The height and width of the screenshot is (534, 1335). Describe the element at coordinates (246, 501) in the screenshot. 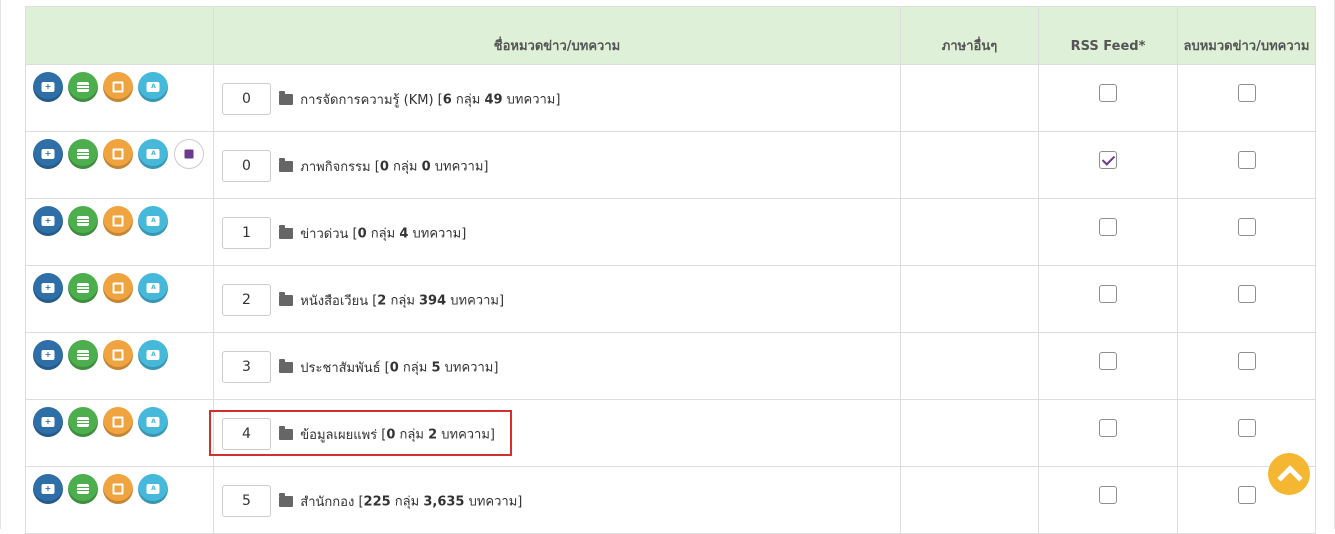

I see `order-input: 5` at that location.